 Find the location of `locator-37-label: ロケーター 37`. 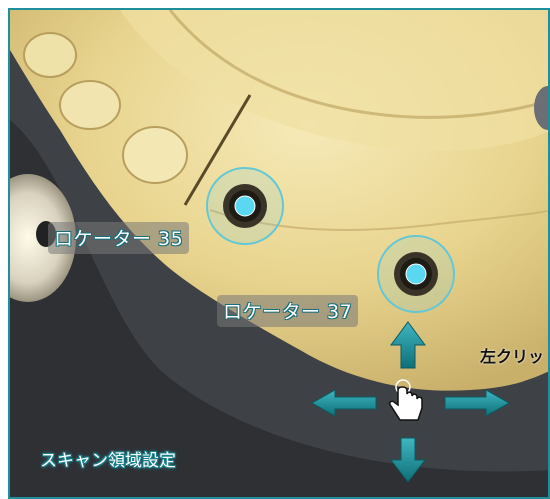

locator-37-label: ロケーター 37 is located at coordinates (288, 311).